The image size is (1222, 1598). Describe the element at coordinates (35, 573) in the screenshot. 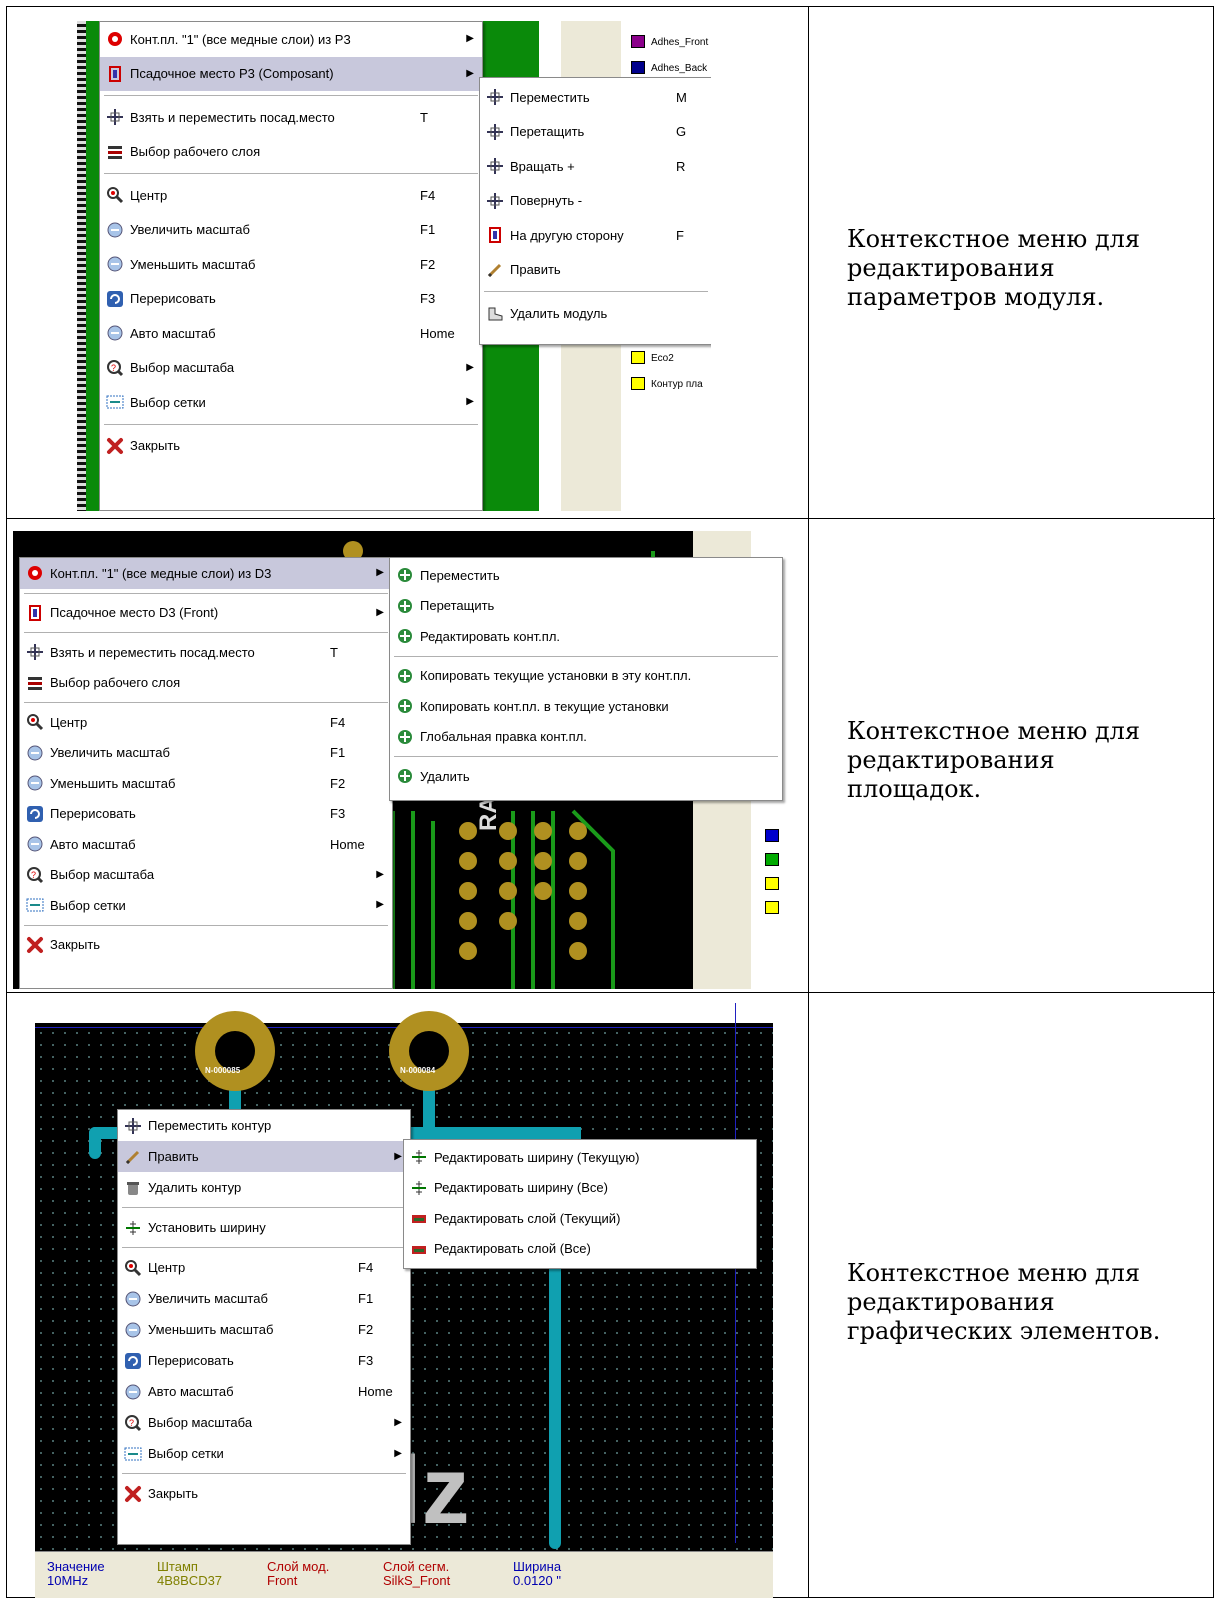

I see `pad-icon` at that location.